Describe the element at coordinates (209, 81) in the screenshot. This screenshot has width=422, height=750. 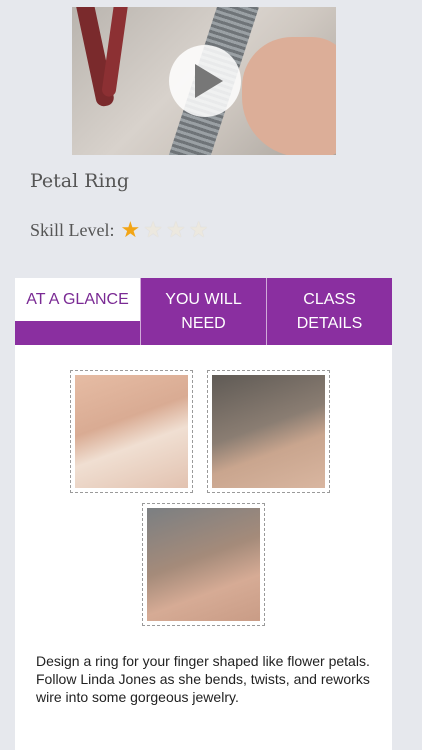
I see `play-icon` at that location.